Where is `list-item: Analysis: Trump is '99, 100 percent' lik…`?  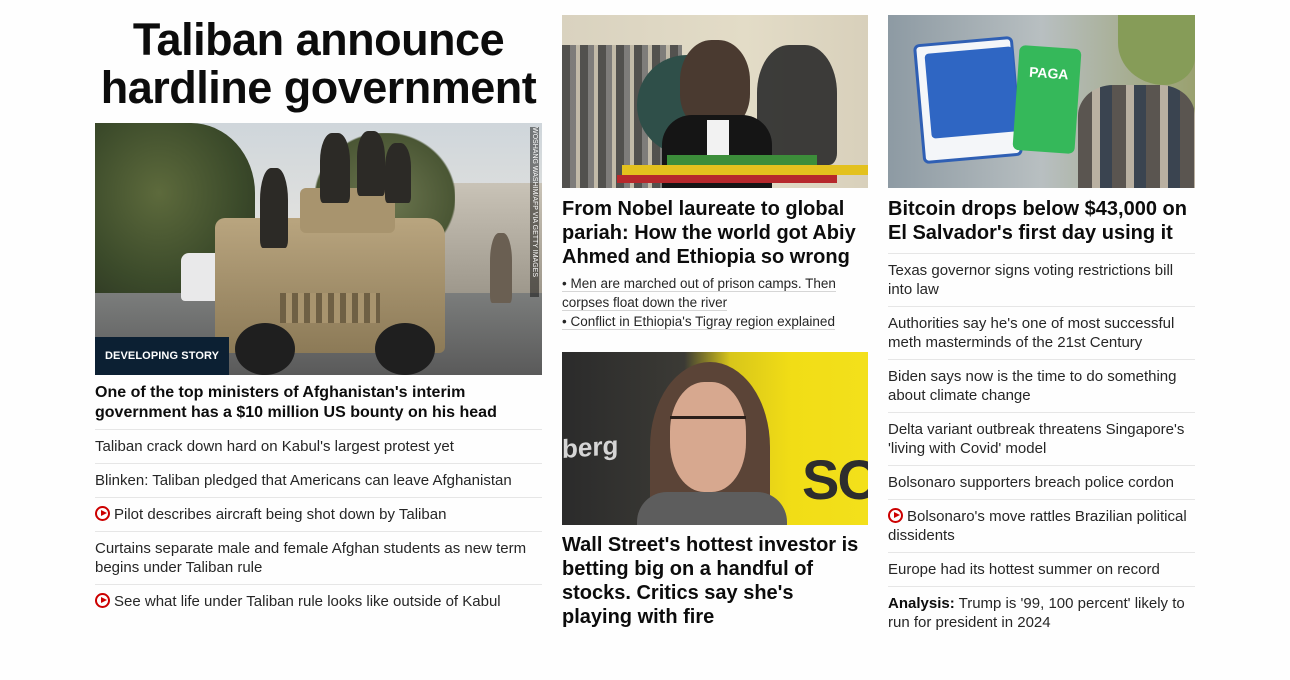 list-item: Analysis: Trump is '99, 100 percent' lik… is located at coordinates (1041, 613).